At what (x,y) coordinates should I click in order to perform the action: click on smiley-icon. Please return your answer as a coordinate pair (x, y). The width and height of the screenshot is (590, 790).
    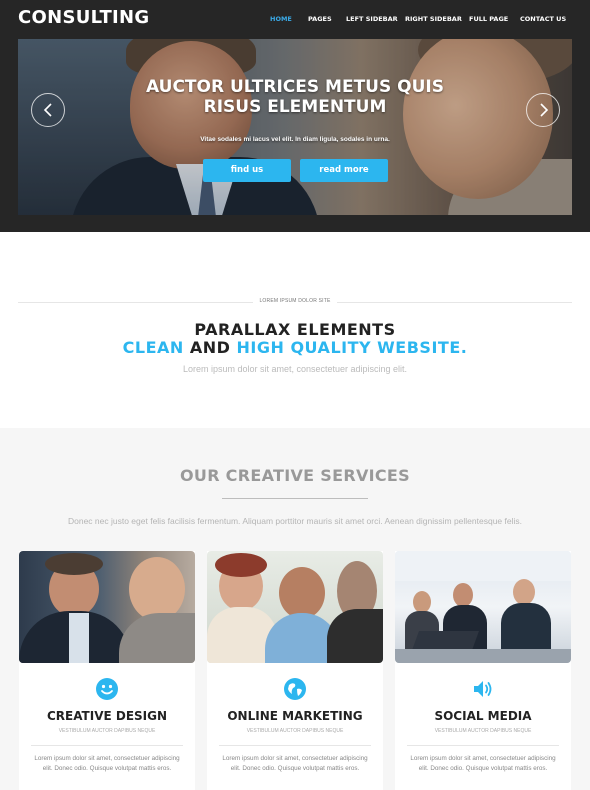
    Looking at the image, I should click on (107, 689).